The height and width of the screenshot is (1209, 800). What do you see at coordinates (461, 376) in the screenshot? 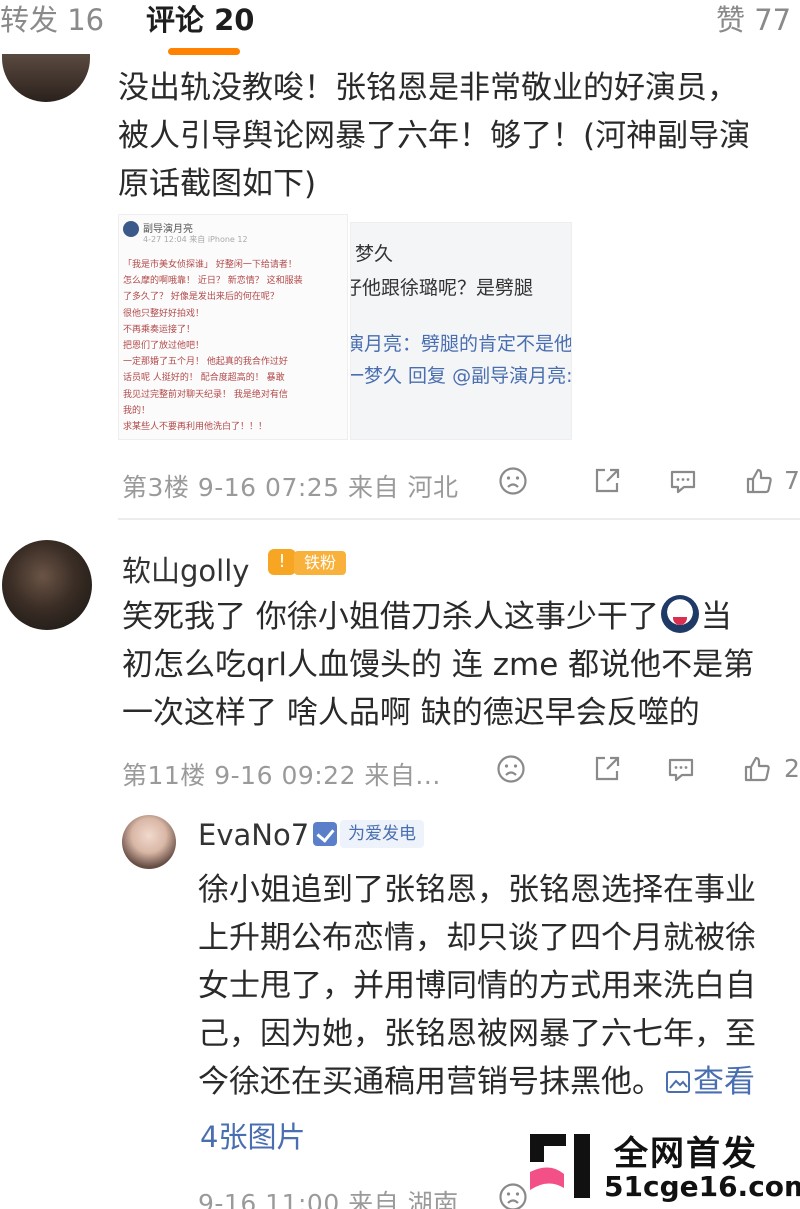
I see `screenshot-line: 一梦久 回复 @副导演月亮:` at bounding box center [461, 376].